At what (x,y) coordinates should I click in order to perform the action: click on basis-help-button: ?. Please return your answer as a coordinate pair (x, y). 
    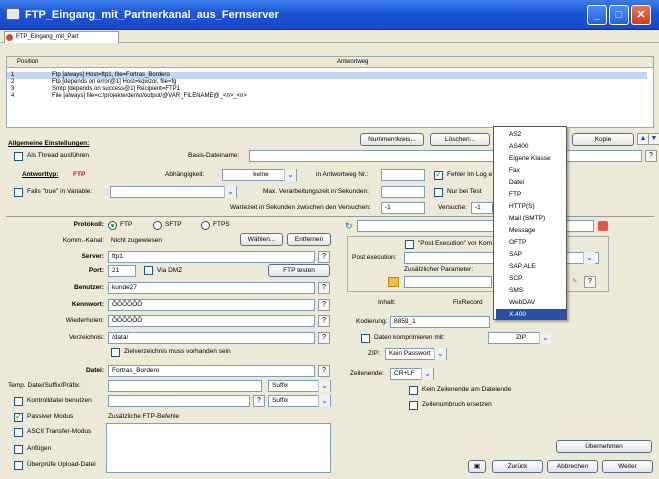
    Looking at the image, I should click on (651, 156).